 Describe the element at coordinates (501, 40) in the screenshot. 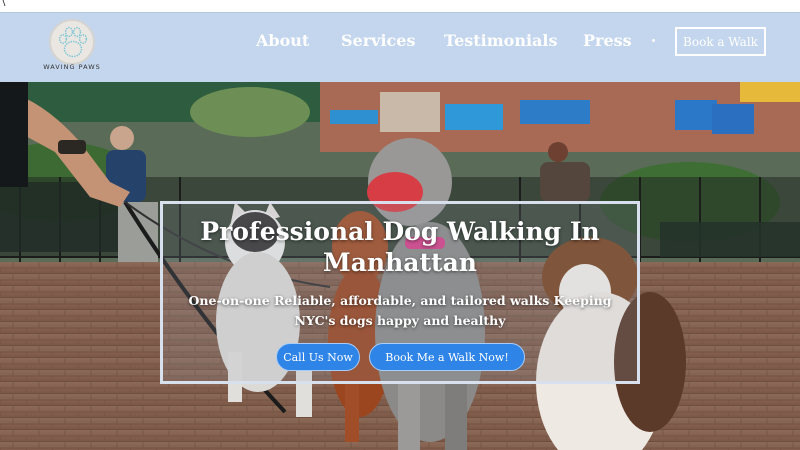

I see `nav-testimonials: Testimonials` at that location.